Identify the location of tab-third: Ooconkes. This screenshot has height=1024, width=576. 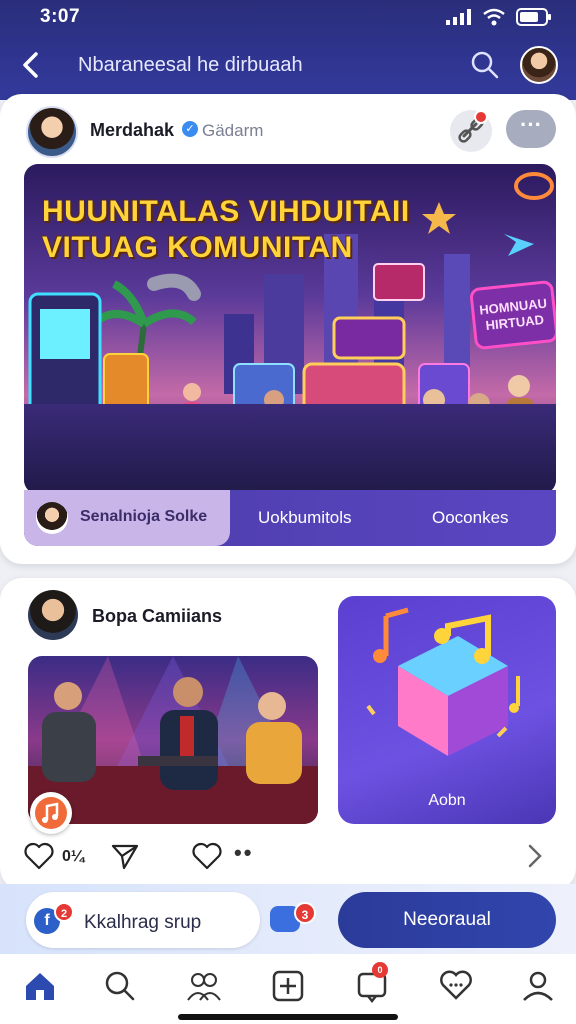
(470, 518).